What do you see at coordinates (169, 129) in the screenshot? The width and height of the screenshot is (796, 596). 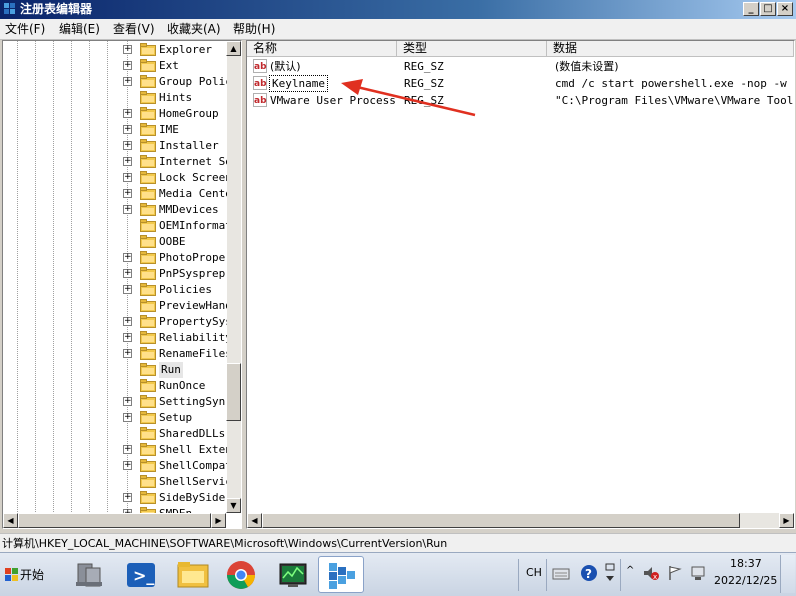 I see `tree-item-label: IME` at bounding box center [169, 129].